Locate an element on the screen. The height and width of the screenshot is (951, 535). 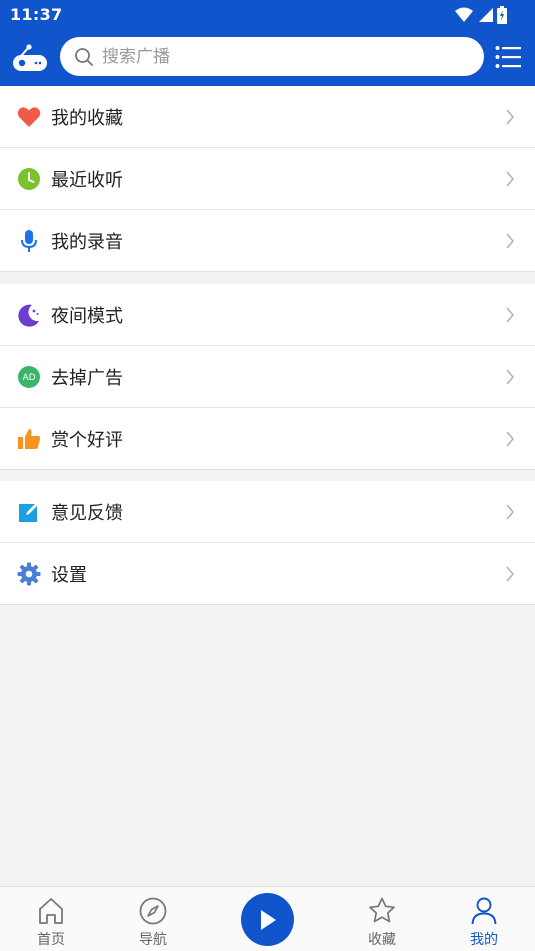
battery-icon is located at coordinates (502, 15).